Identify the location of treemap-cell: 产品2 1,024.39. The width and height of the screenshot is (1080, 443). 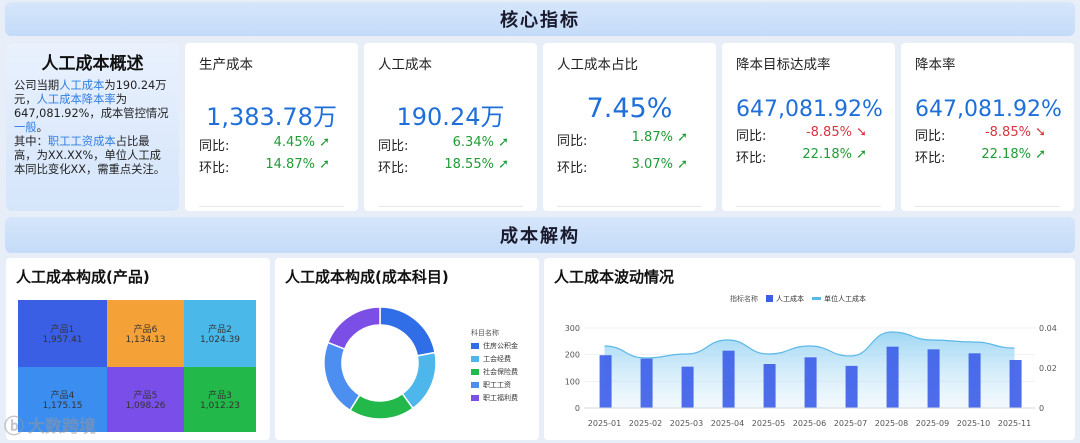
(220, 333).